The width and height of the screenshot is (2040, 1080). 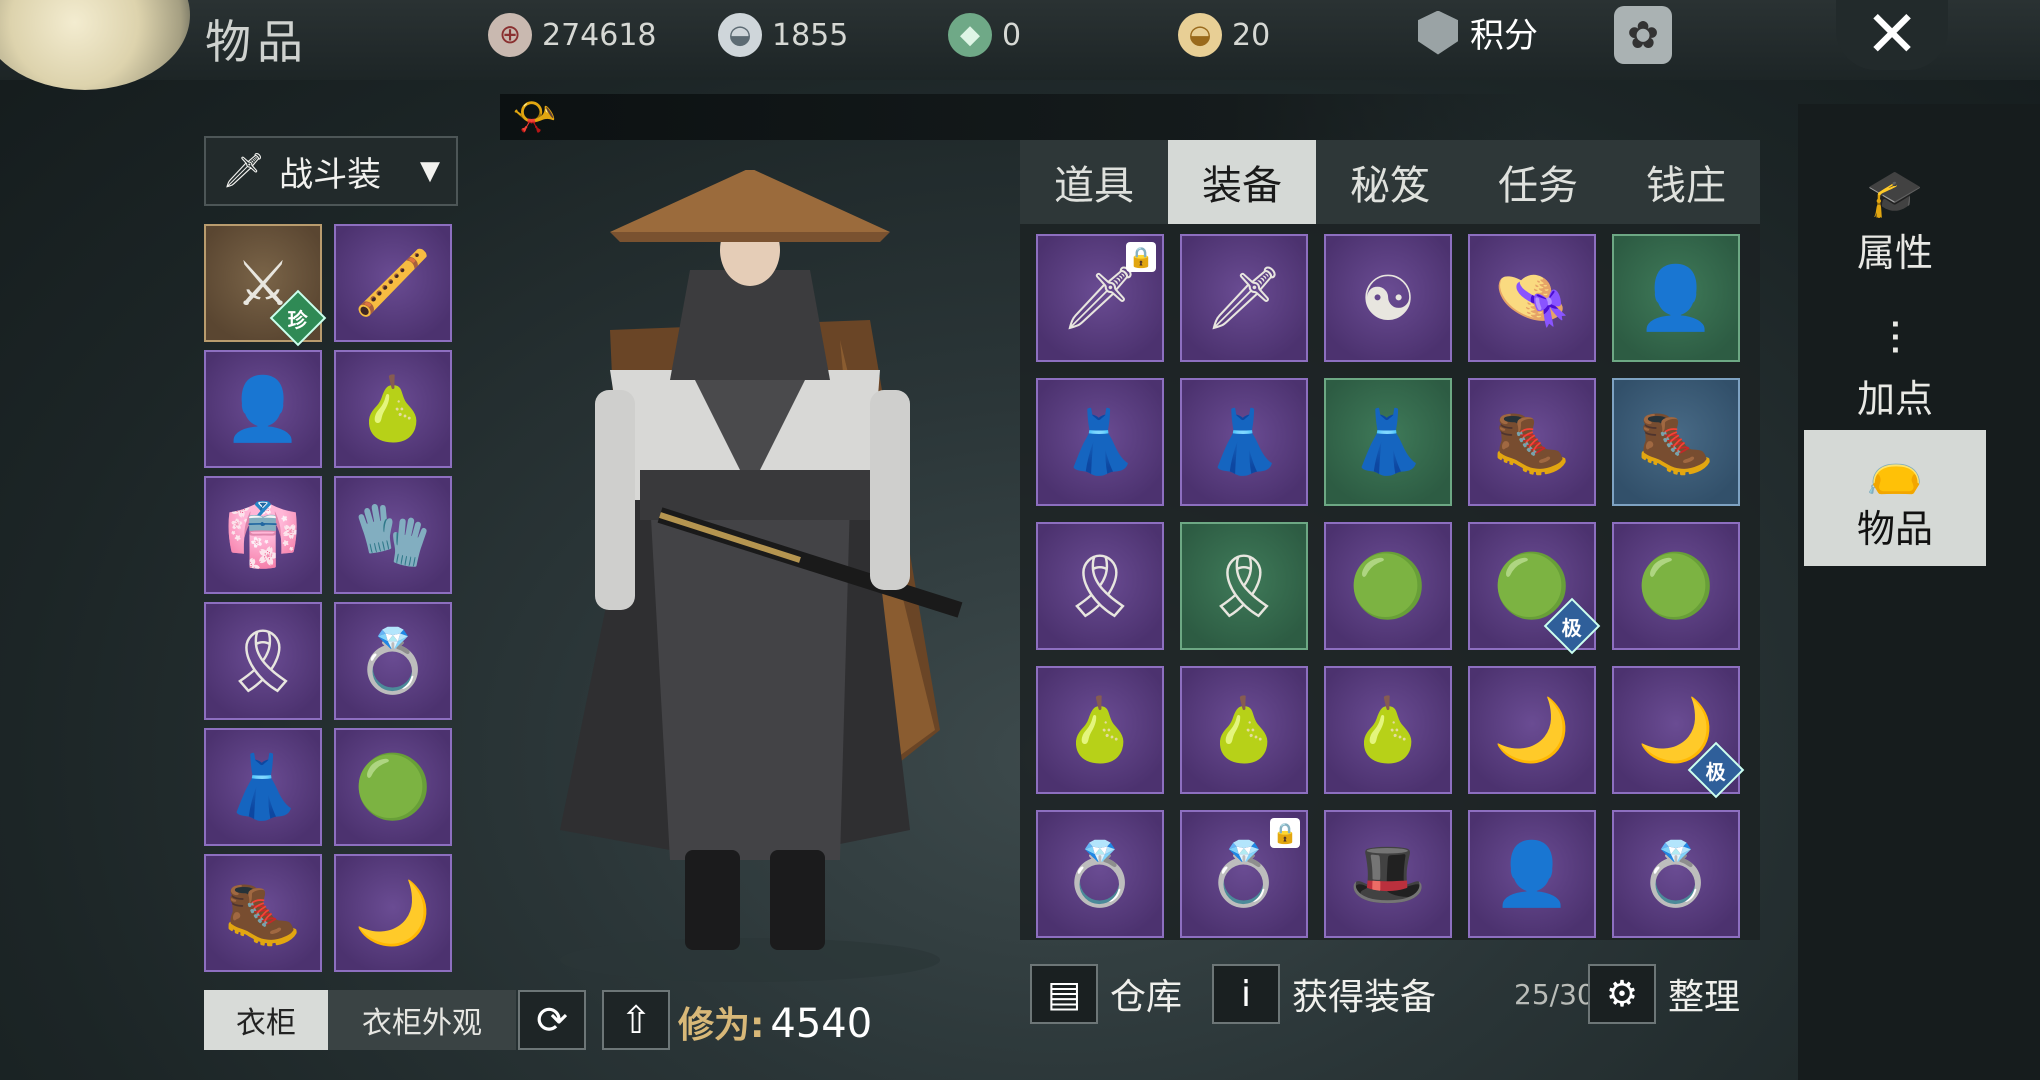 I want to click on face-portrait-icon: 👤, so click(x=263, y=408).